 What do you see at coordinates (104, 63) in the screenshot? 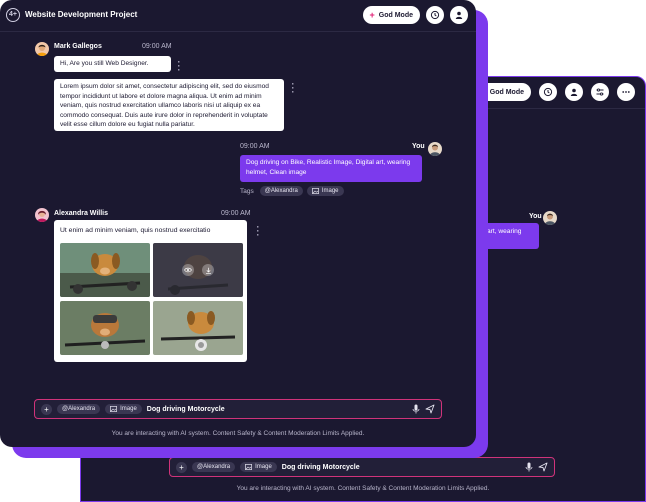
I see `message-text: Hi, Are you still Web Designer.` at bounding box center [104, 63].